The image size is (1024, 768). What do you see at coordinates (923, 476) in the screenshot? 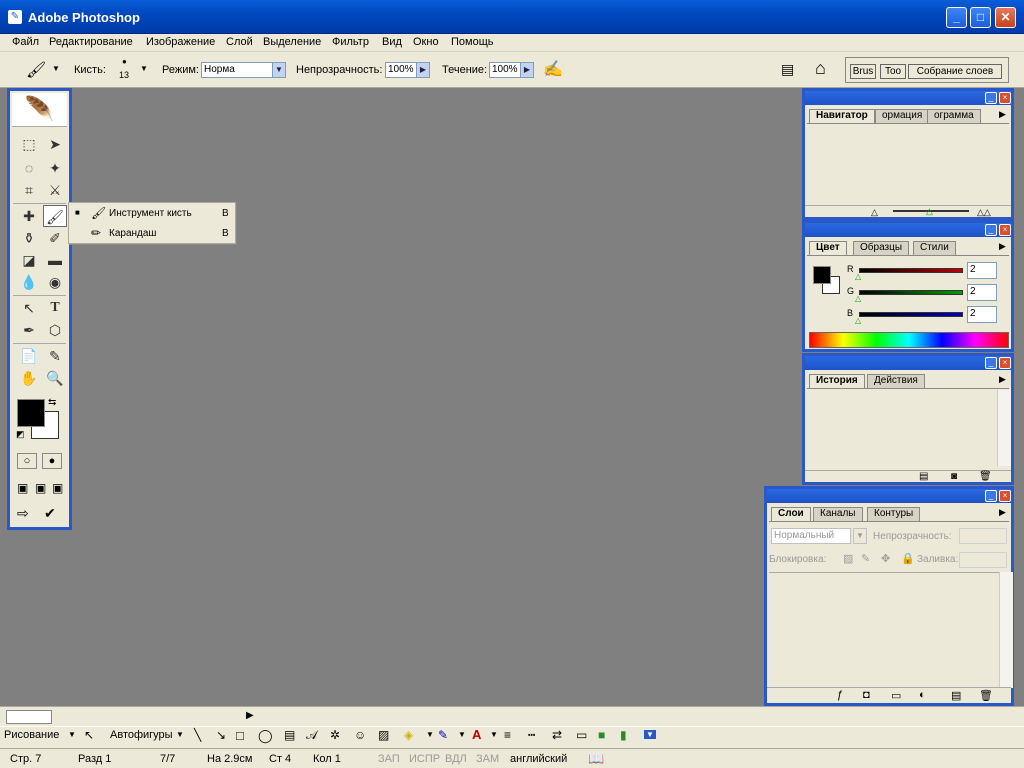
I see `new-document-icon: ▤` at bounding box center [923, 476].